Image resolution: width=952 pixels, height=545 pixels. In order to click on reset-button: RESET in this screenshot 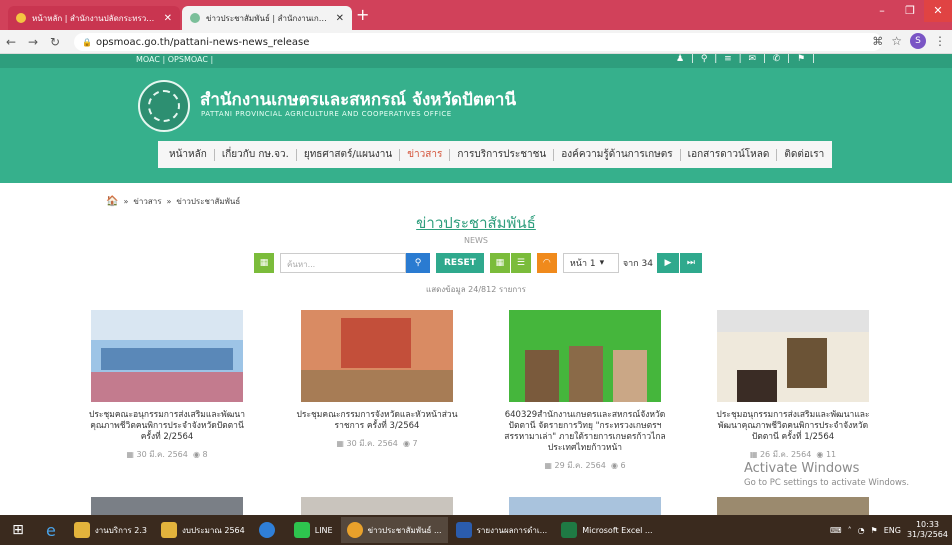, I will do `click(460, 263)`.